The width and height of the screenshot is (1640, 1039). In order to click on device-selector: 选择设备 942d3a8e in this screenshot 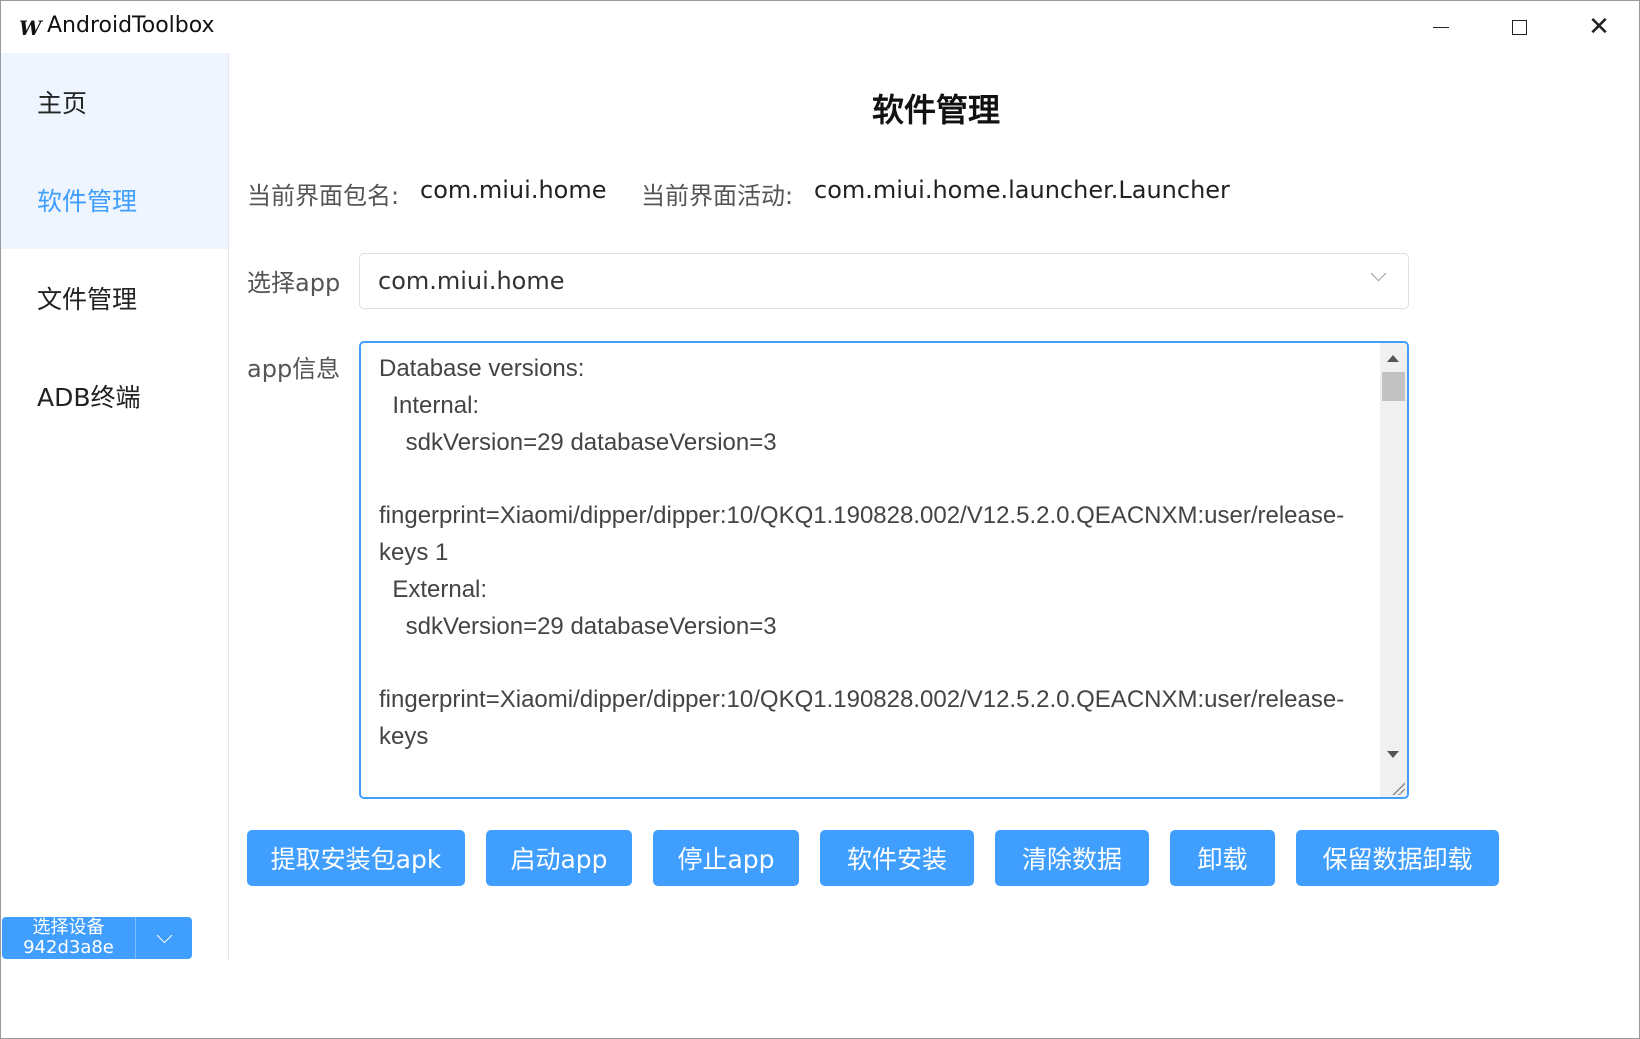, I will do `click(97, 938)`.